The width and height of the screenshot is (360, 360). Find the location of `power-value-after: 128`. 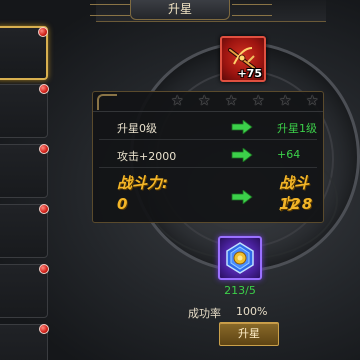

power-value-after: 128 is located at coordinates (296, 204).